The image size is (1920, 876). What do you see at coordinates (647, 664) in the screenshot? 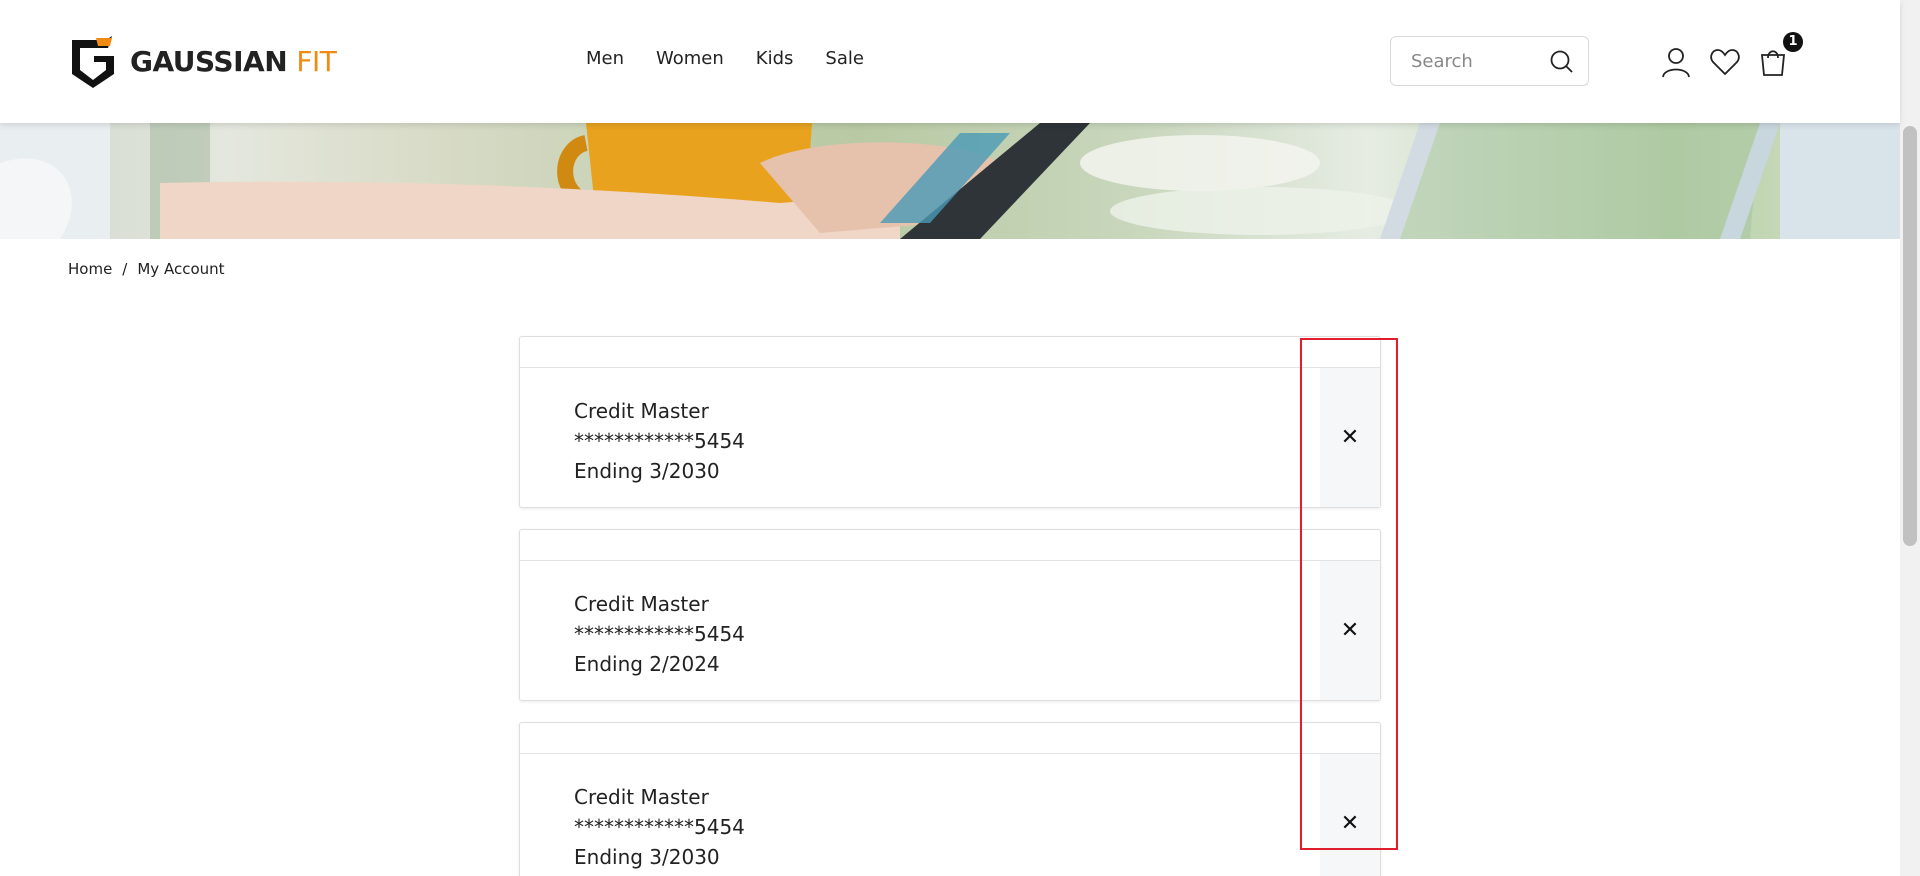
I see `card-expiry: Ending 2/2024` at bounding box center [647, 664].